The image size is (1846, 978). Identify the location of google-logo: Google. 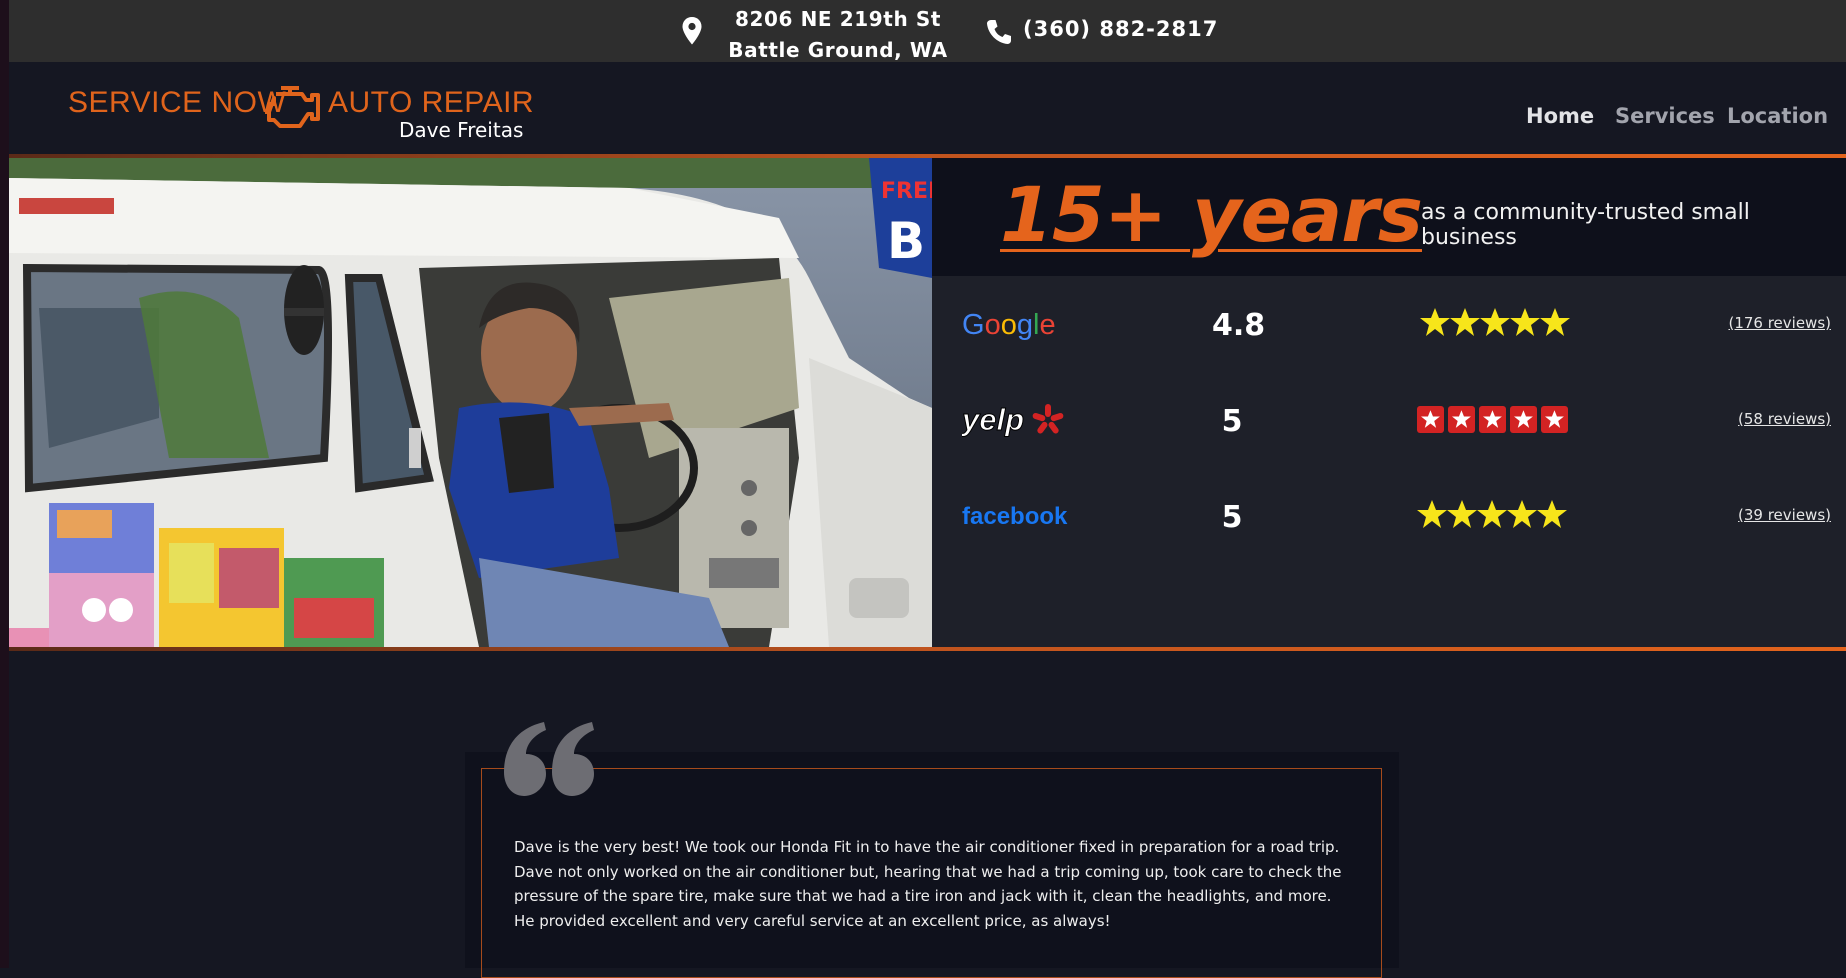
(1009, 325).